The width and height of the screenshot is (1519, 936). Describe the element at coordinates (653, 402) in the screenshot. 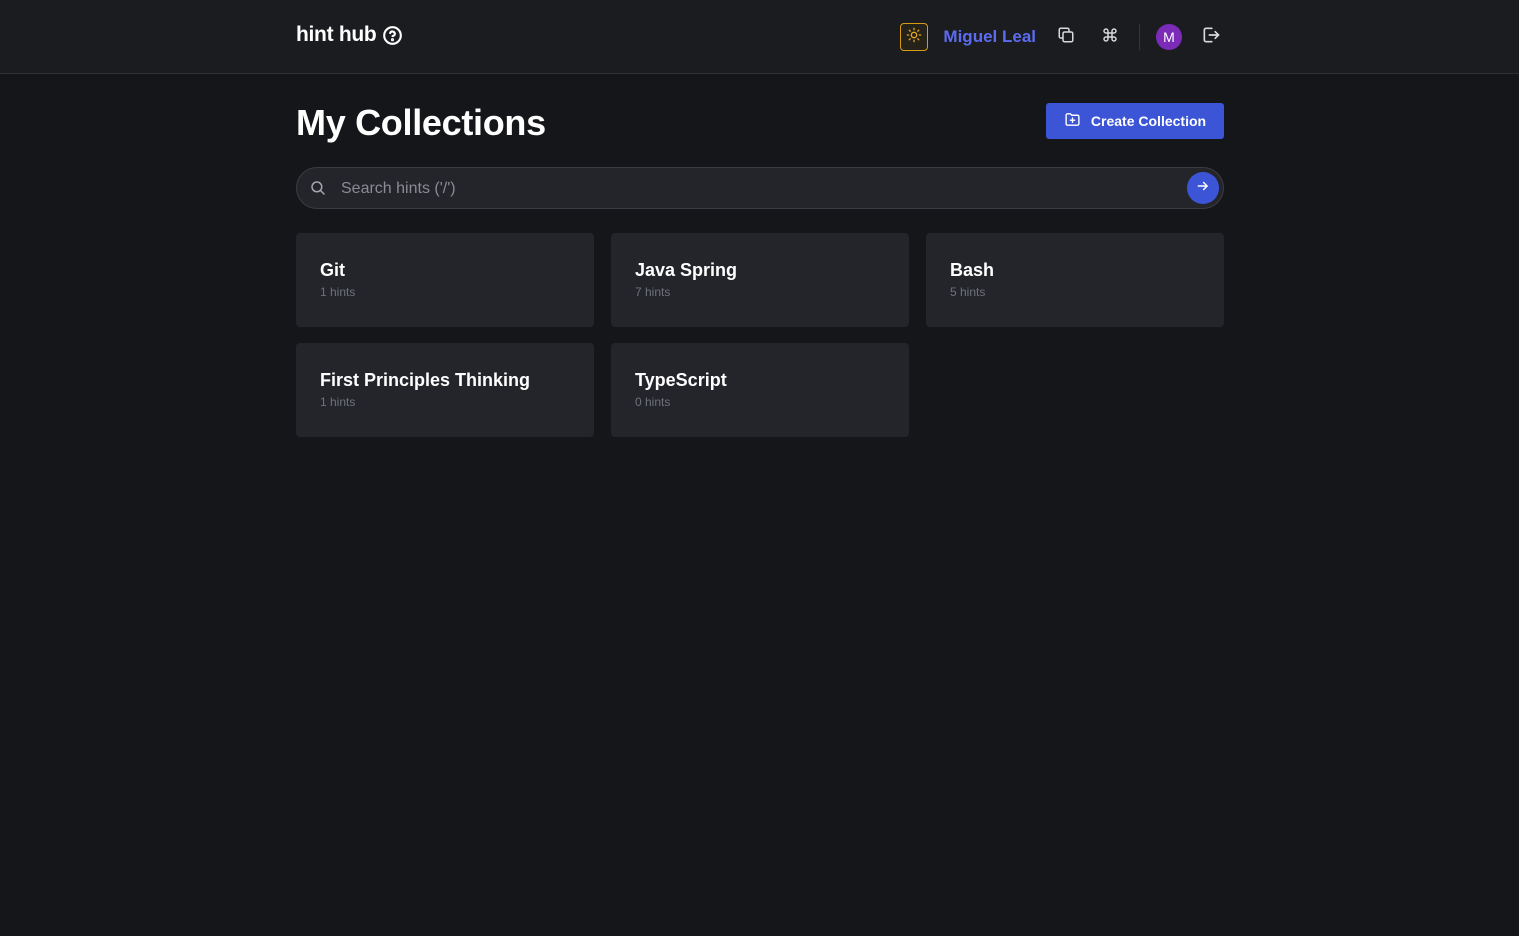

I see `collection-hint-count: 0 hints` at that location.